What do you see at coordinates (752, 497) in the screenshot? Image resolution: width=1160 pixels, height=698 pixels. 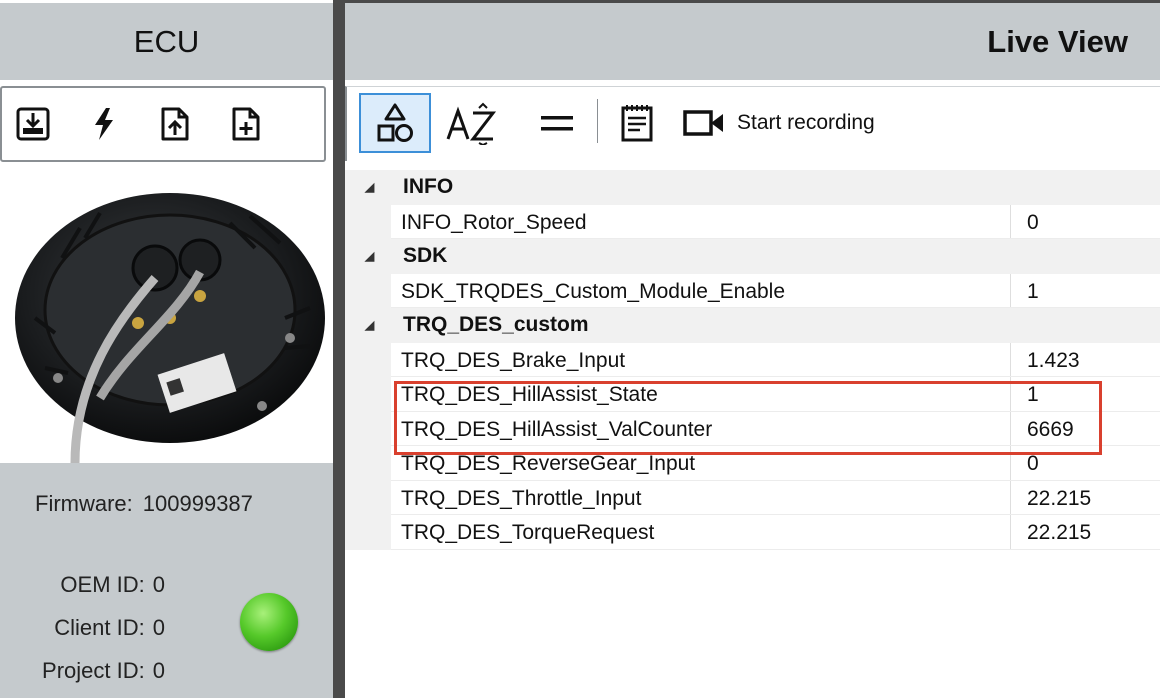 I see `property-row: TRQ_DES_Throttle_Input 22.215` at bounding box center [752, 497].